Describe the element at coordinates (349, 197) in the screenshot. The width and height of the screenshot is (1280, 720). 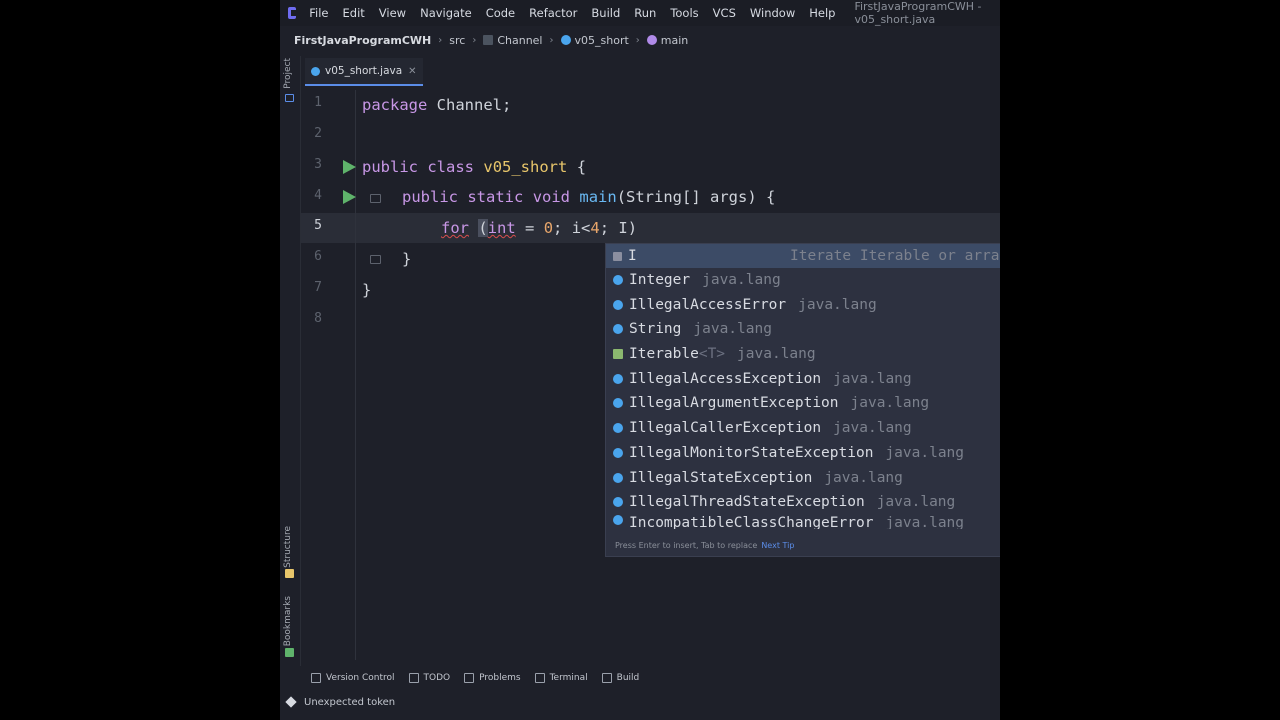
I see `run-main-icon` at that location.